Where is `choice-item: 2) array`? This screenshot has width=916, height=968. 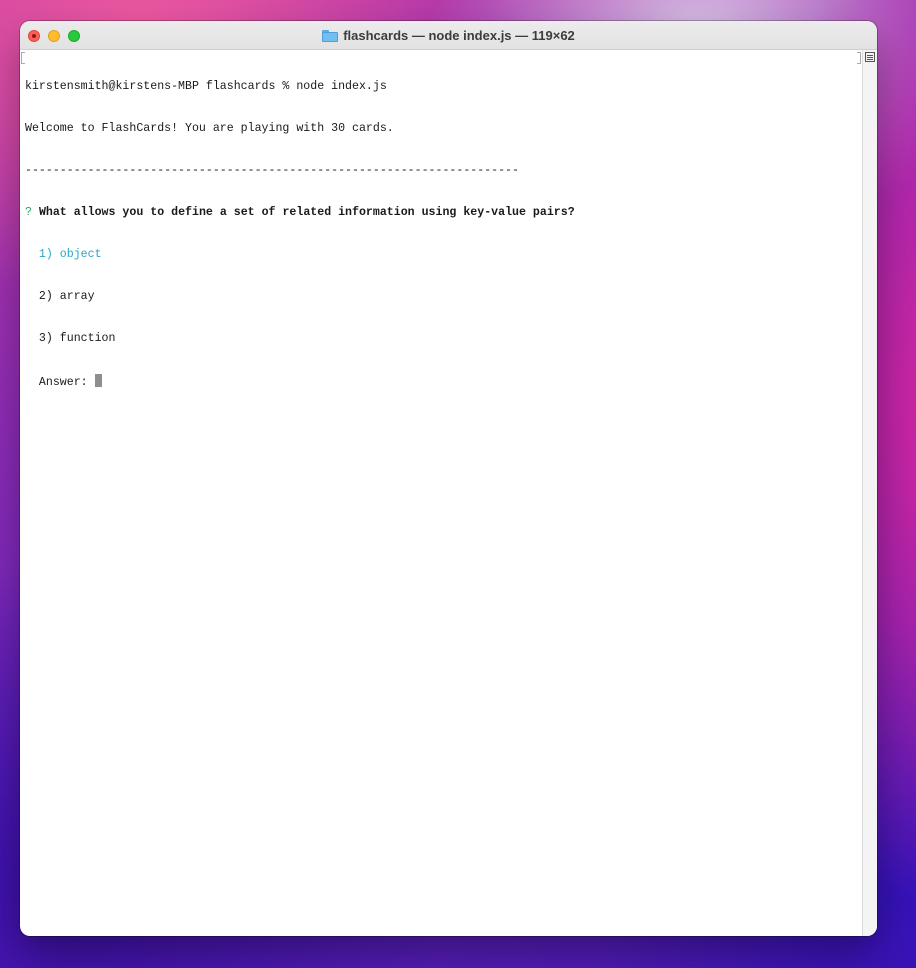 choice-item: 2) array is located at coordinates (443, 297).